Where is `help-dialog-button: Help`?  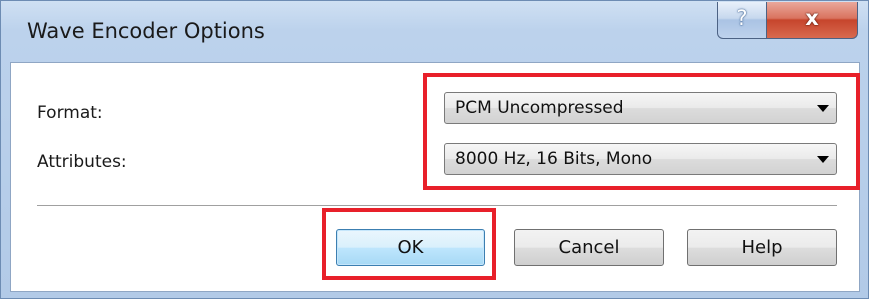 help-dialog-button: Help is located at coordinates (762, 247).